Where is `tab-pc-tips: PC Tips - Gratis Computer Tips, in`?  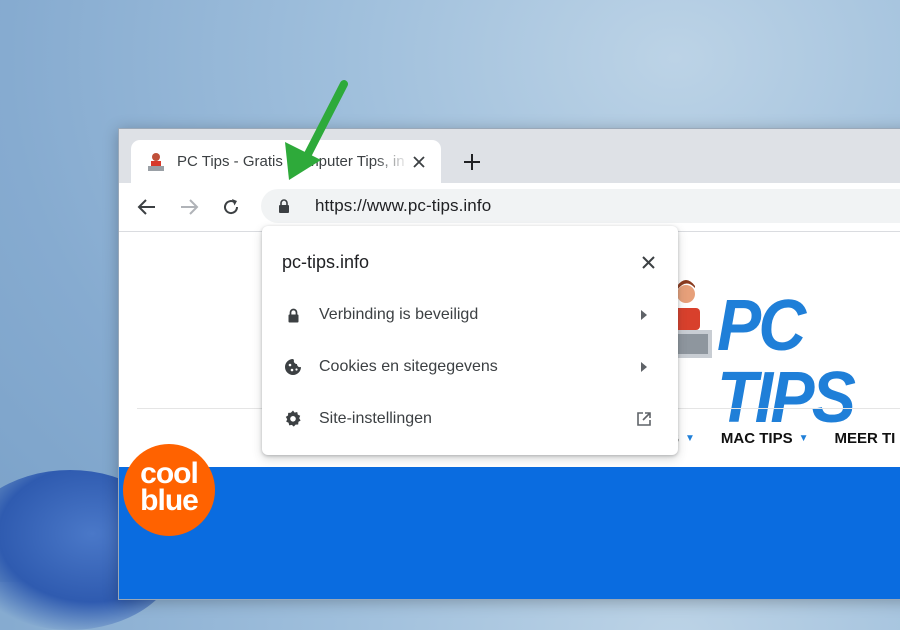
tab-pc-tips: PC Tips - Gratis Computer Tips, in is located at coordinates (286, 161).